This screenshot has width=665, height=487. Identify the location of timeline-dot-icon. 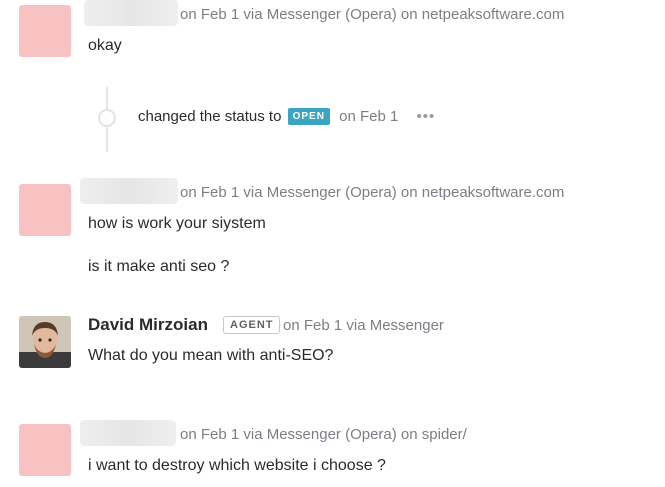
(107, 118).